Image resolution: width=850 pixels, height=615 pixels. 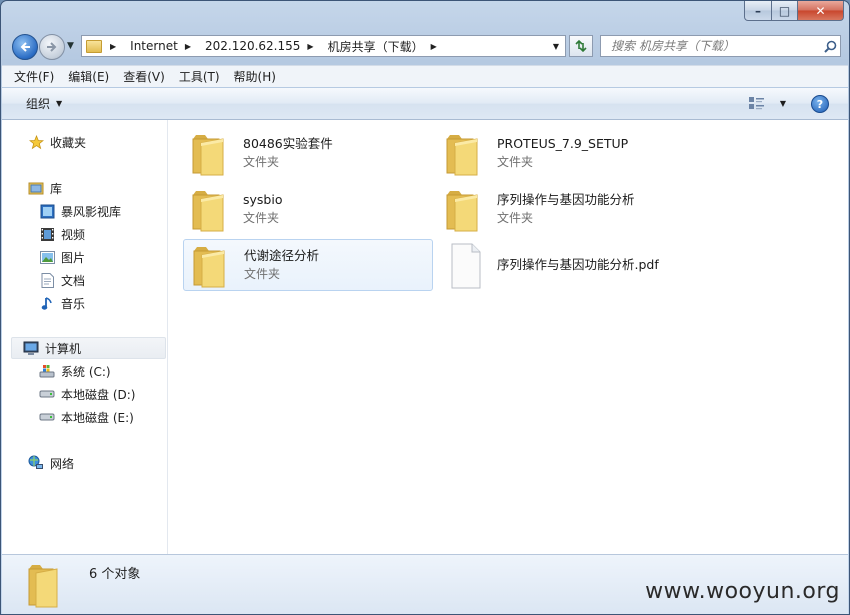 I want to click on nav-library-pictures: 图片, so click(x=62, y=257).